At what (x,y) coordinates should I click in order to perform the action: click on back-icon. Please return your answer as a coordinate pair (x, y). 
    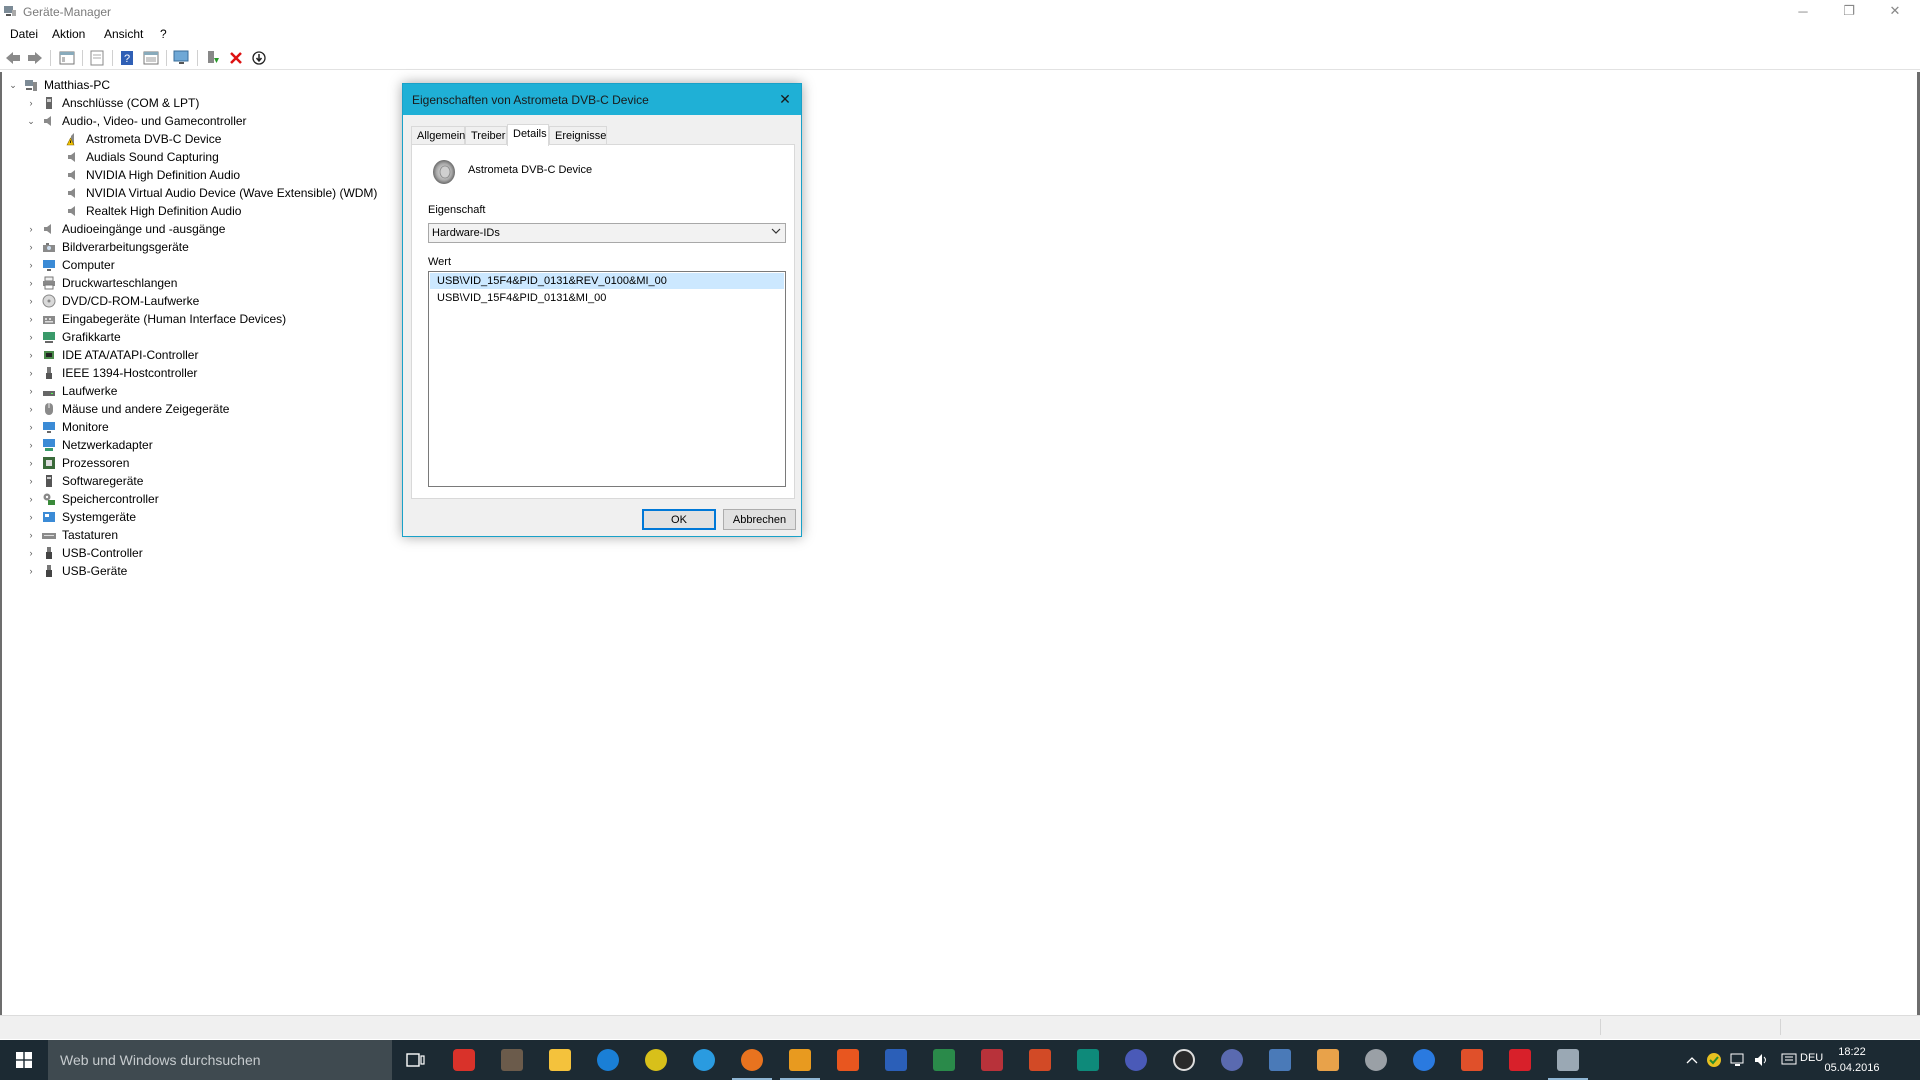
    Looking at the image, I should click on (13, 58).